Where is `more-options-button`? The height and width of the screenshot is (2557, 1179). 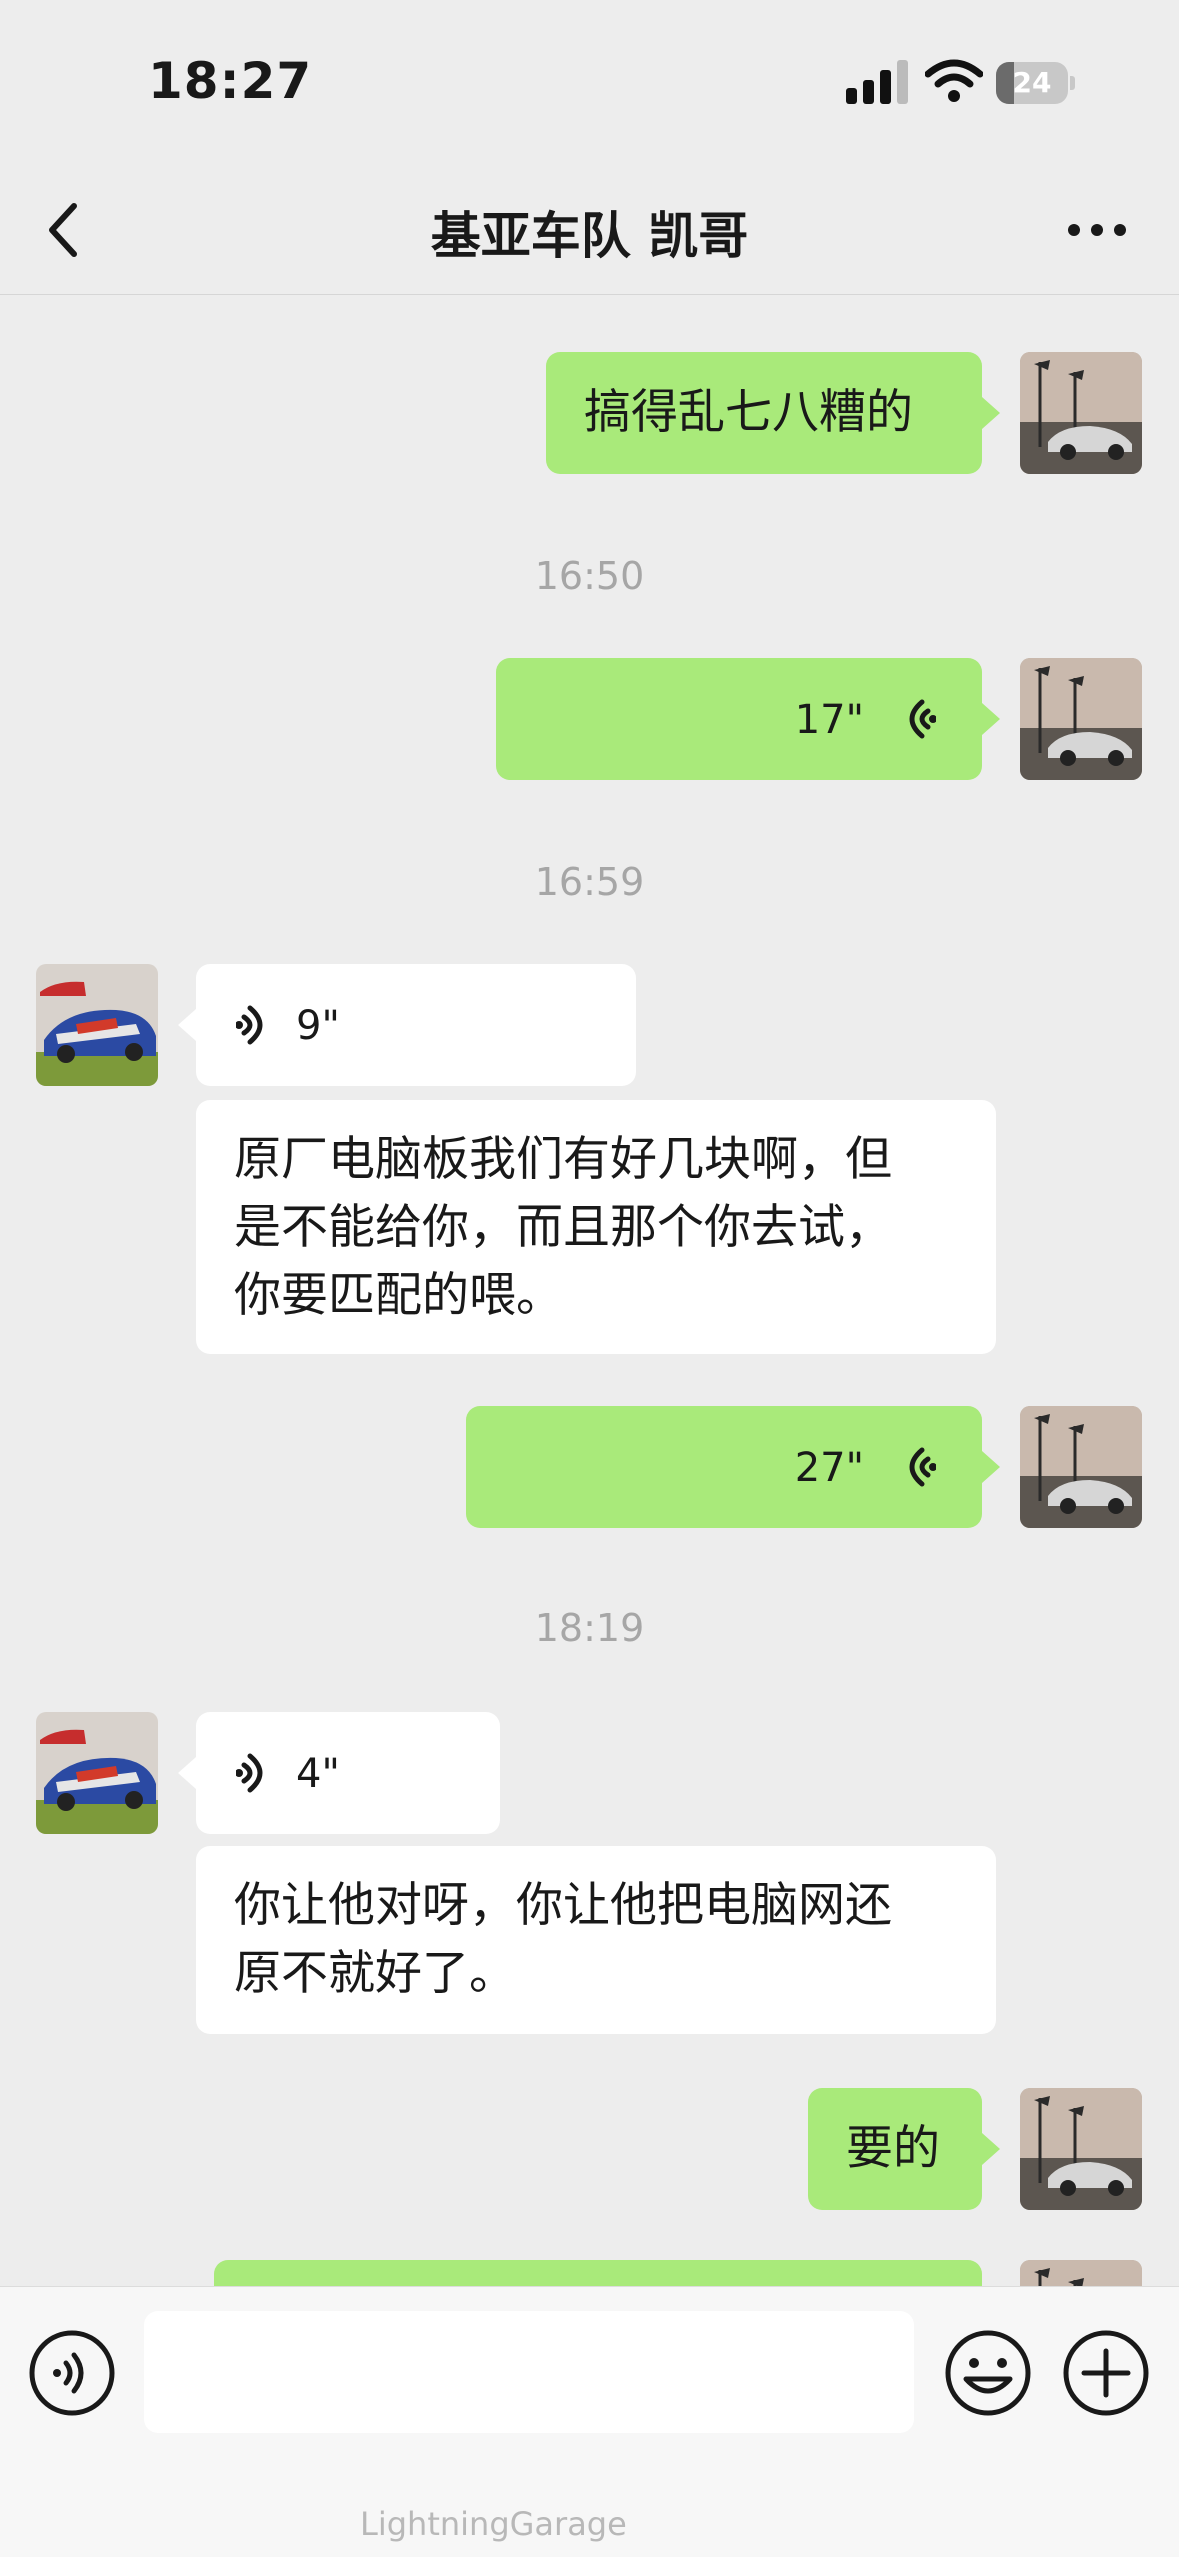 more-options-button is located at coordinates (1105, 230).